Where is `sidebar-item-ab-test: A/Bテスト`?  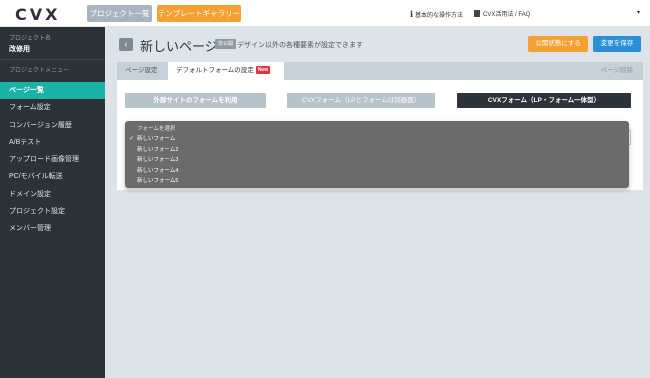 sidebar-item-ab-test: A/Bテスト is located at coordinates (52, 142).